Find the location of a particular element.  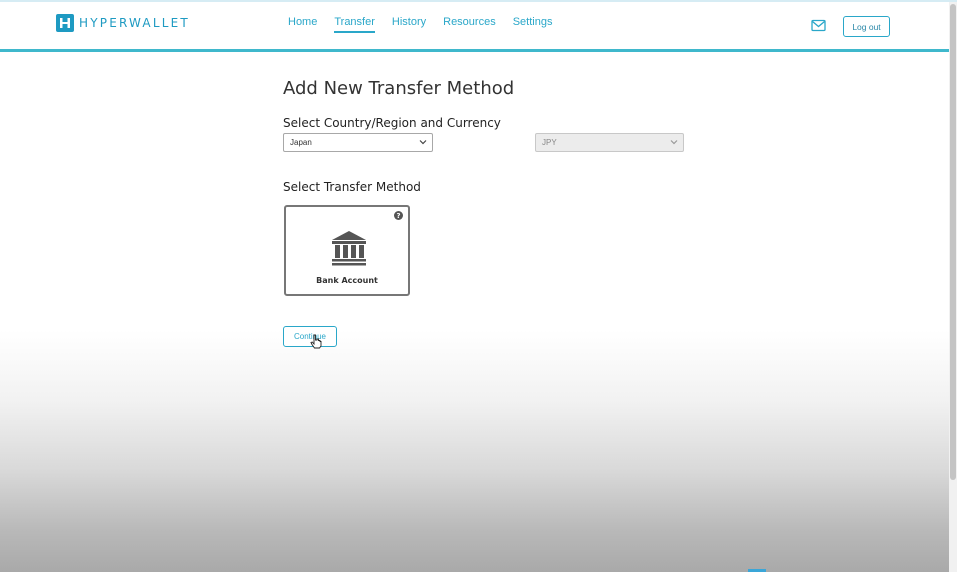

nav-transfer: Transfer is located at coordinates (354, 24).